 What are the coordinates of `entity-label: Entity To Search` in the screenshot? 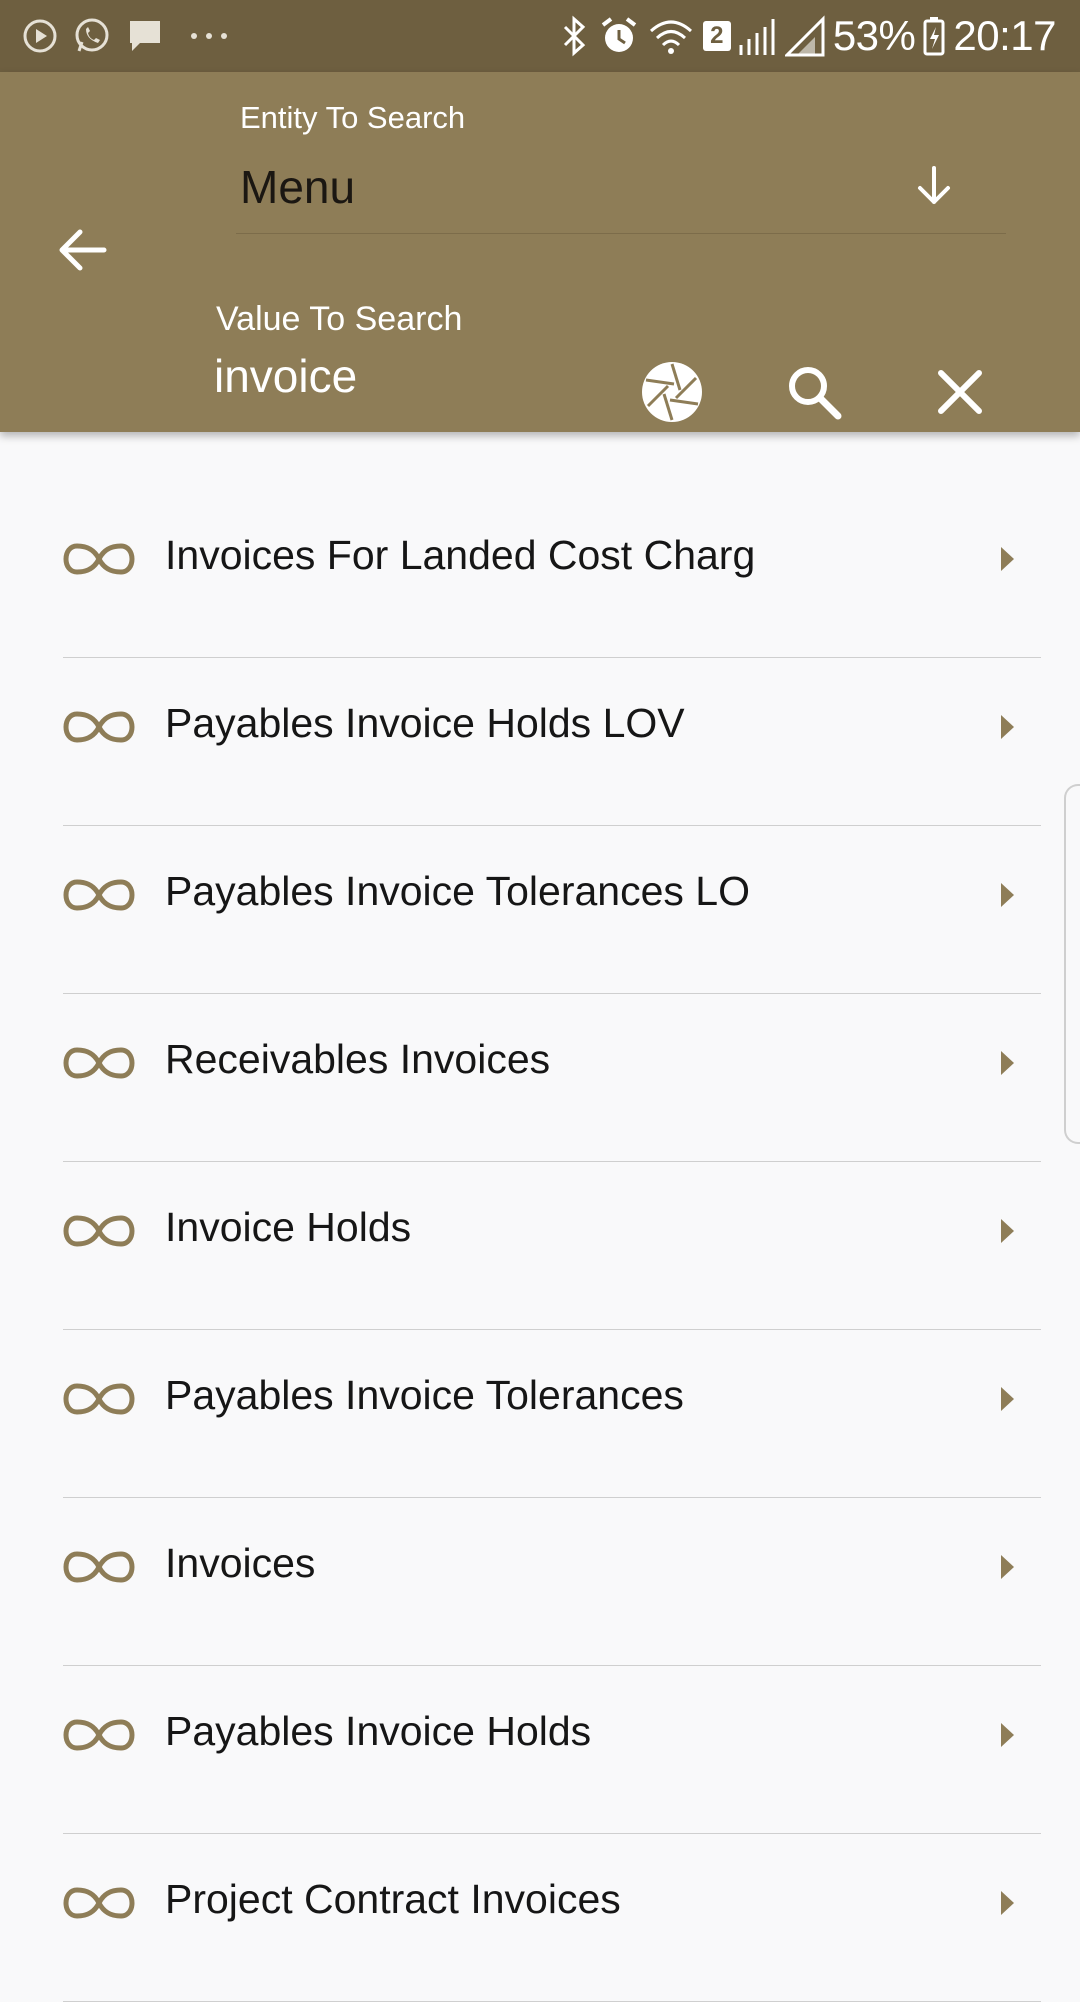 It's located at (353, 117).